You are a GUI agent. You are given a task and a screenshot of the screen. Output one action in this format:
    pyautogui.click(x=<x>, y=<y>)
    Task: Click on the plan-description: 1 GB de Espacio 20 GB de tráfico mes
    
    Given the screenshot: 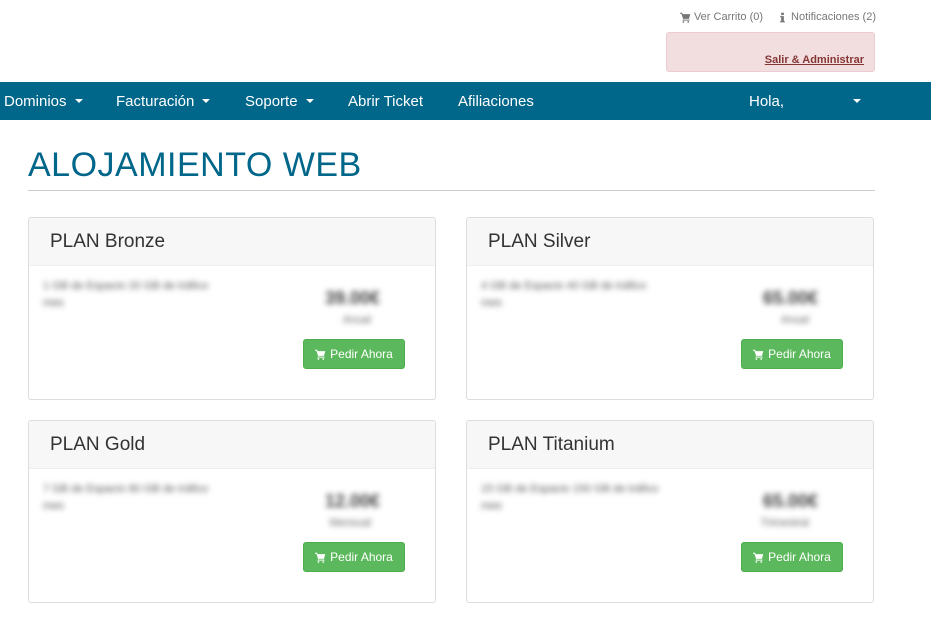 What is the action you would take?
    pyautogui.click(x=126, y=294)
    